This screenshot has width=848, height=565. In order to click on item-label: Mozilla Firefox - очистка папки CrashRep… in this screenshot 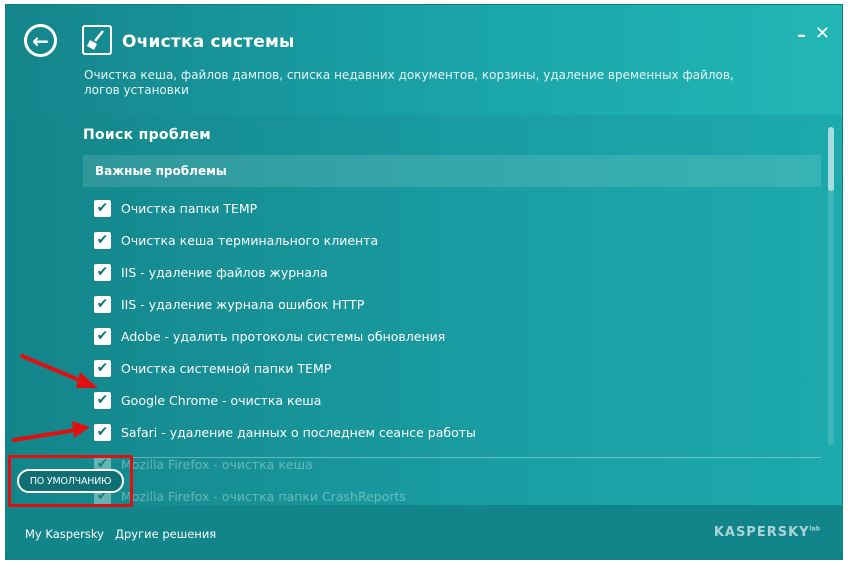, I will do `click(263, 496)`.